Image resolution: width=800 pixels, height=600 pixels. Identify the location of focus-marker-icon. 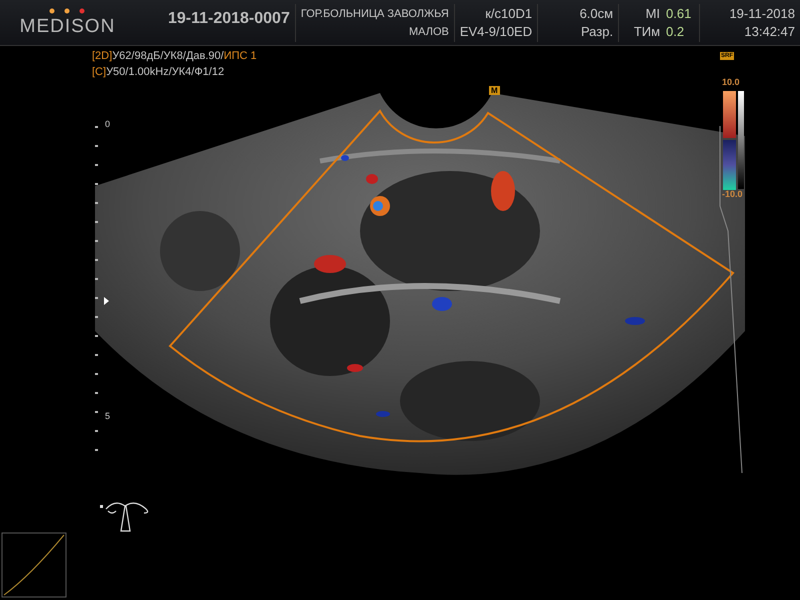
(106, 301).